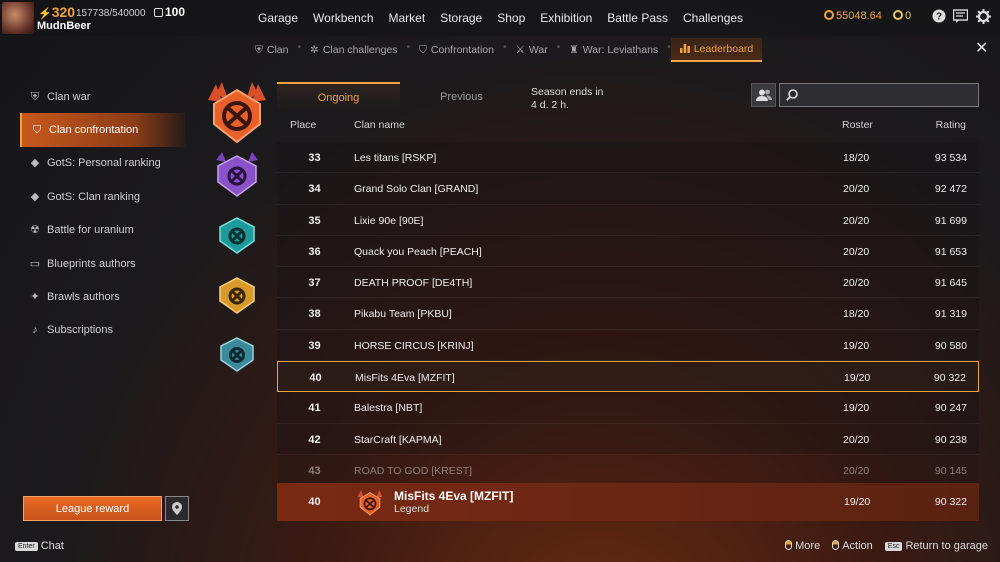 Image resolution: width=1000 pixels, height=562 pixels. I want to click on badges-balance: 0, so click(902, 16).